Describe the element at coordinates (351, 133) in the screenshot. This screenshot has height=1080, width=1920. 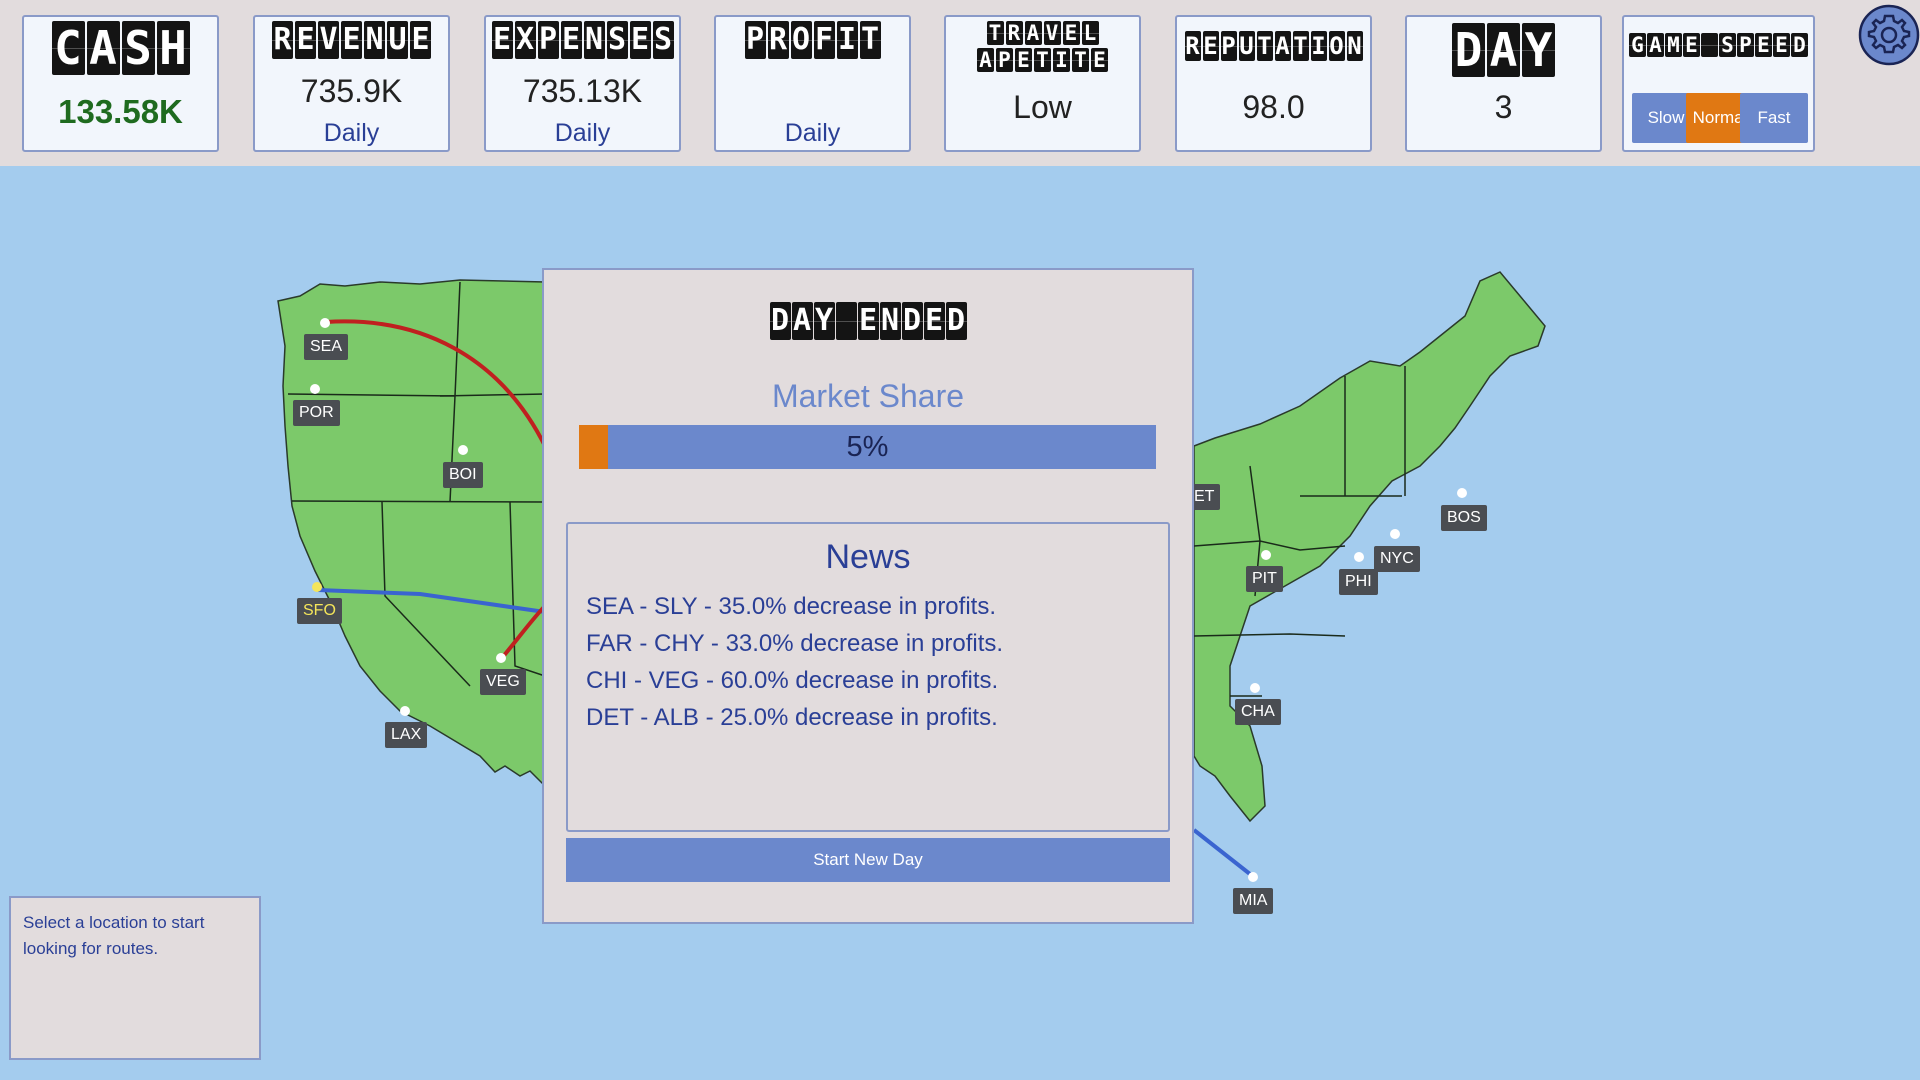
I see `revenue-period: Daily` at that location.